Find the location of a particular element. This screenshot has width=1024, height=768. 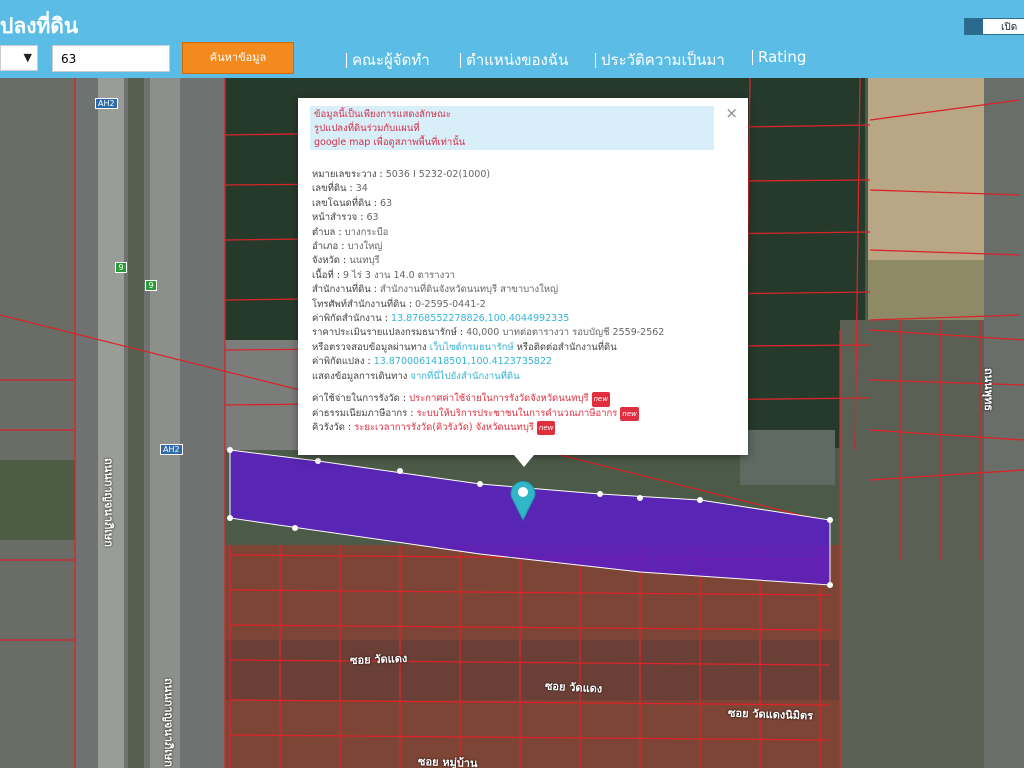

road-label: ซอย วัดแดงนิมิตร is located at coordinates (770, 714).